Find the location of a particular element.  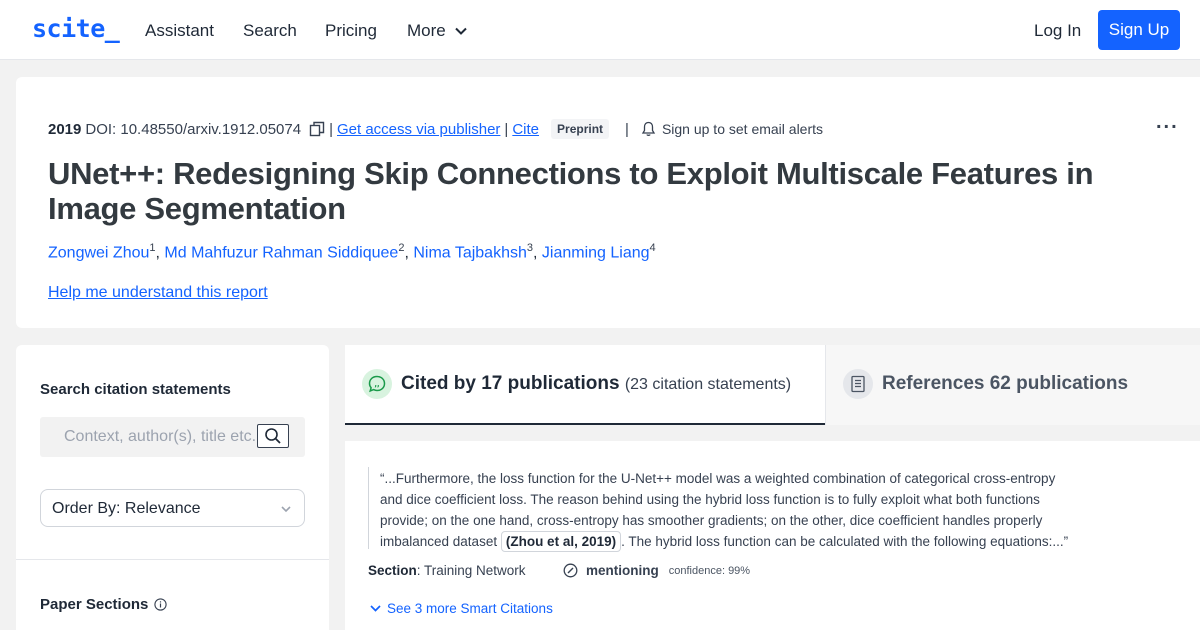

email-alerts-link: Sign up to set email alerts is located at coordinates (742, 129).